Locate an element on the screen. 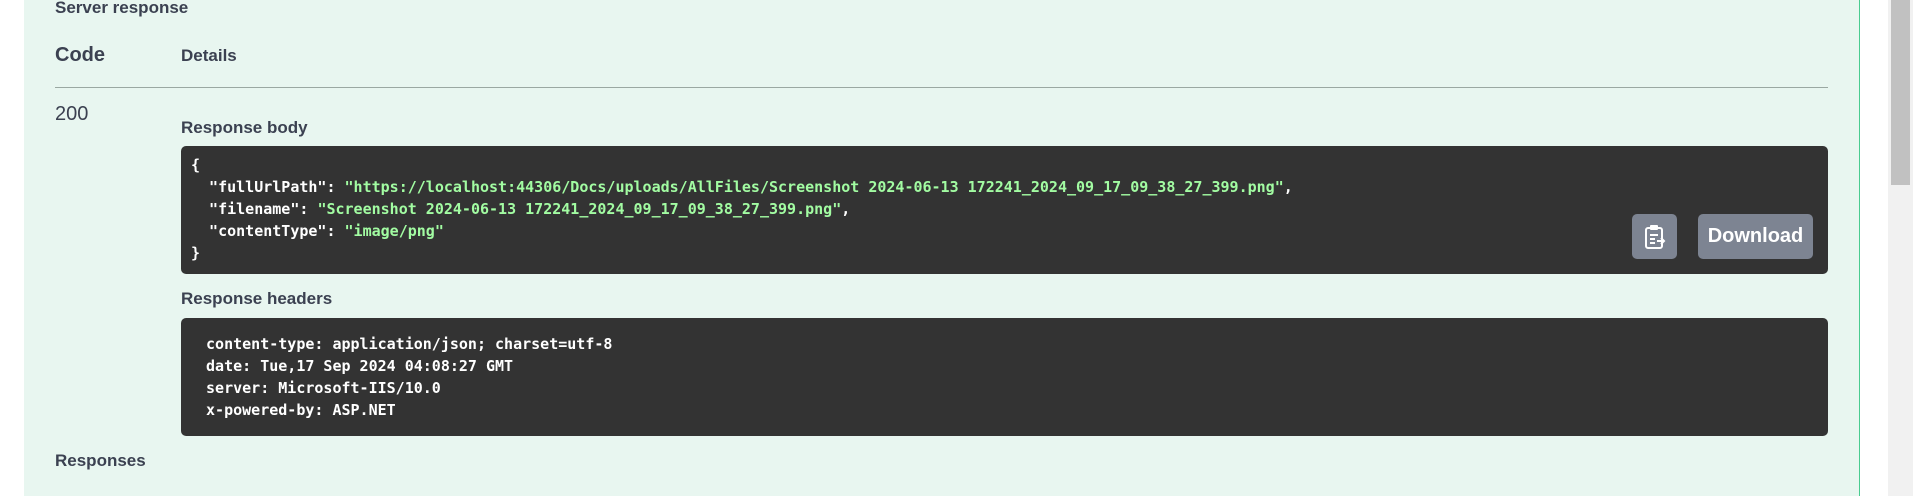 The width and height of the screenshot is (1913, 496). responses-title: Responses is located at coordinates (100, 460).